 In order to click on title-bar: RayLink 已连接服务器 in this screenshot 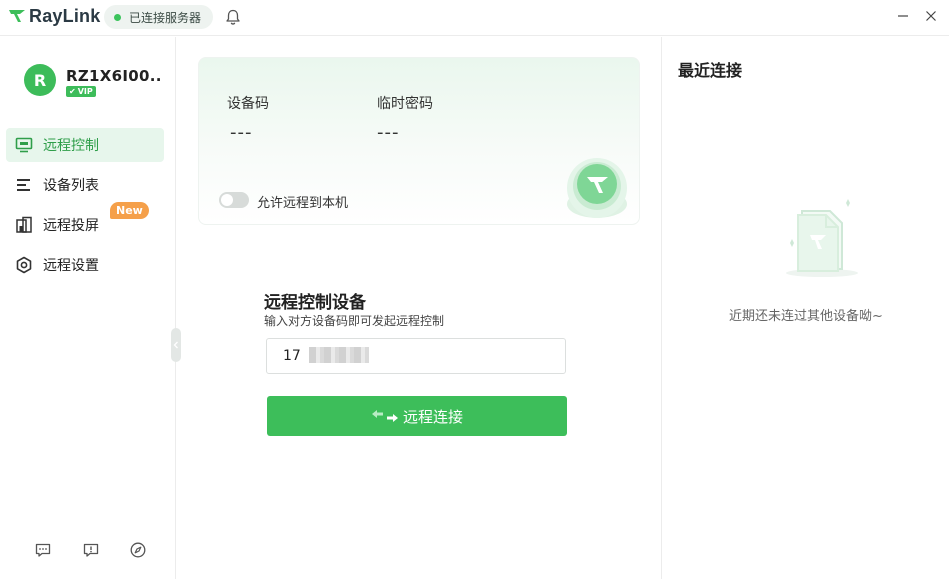, I will do `click(474, 18)`.